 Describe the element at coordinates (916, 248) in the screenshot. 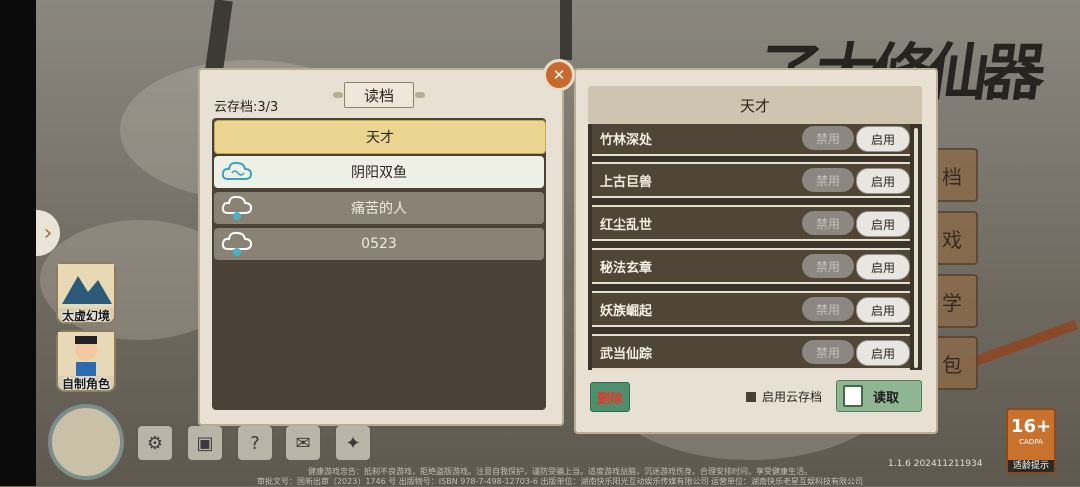

I see `mod-list-scrollbar` at that location.